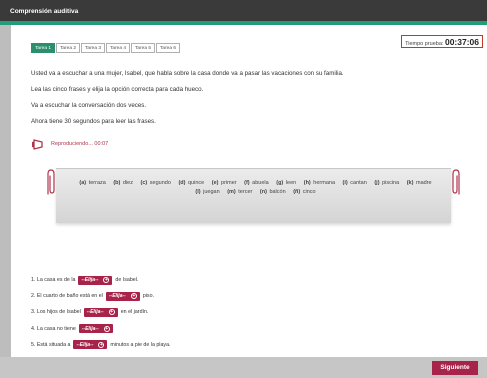 This screenshot has height=378, width=487. What do you see at coordinates (127, 280) in the screenshot?
I see `sentence-1-after: de Isabel.` at bounding box center [127, 280].